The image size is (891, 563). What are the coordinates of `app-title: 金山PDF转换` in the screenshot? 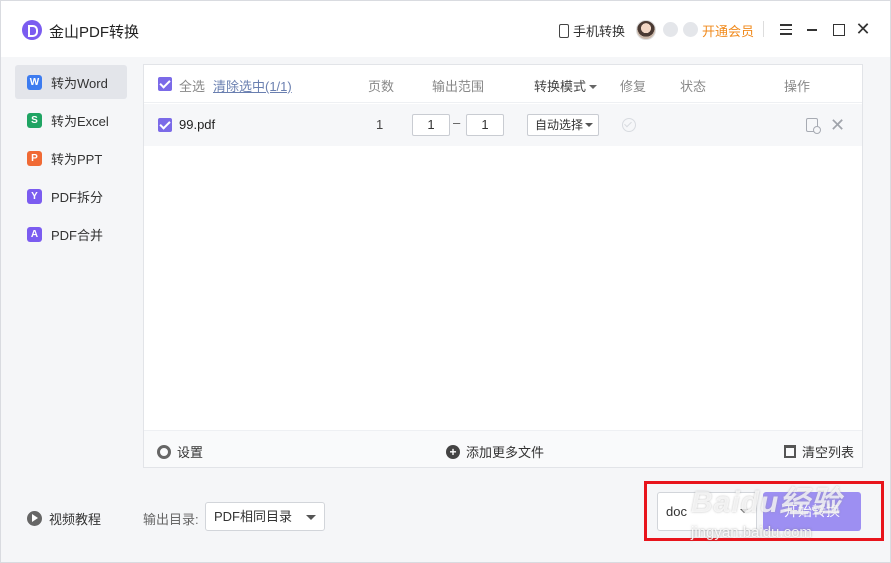 It's located at (94, 32).